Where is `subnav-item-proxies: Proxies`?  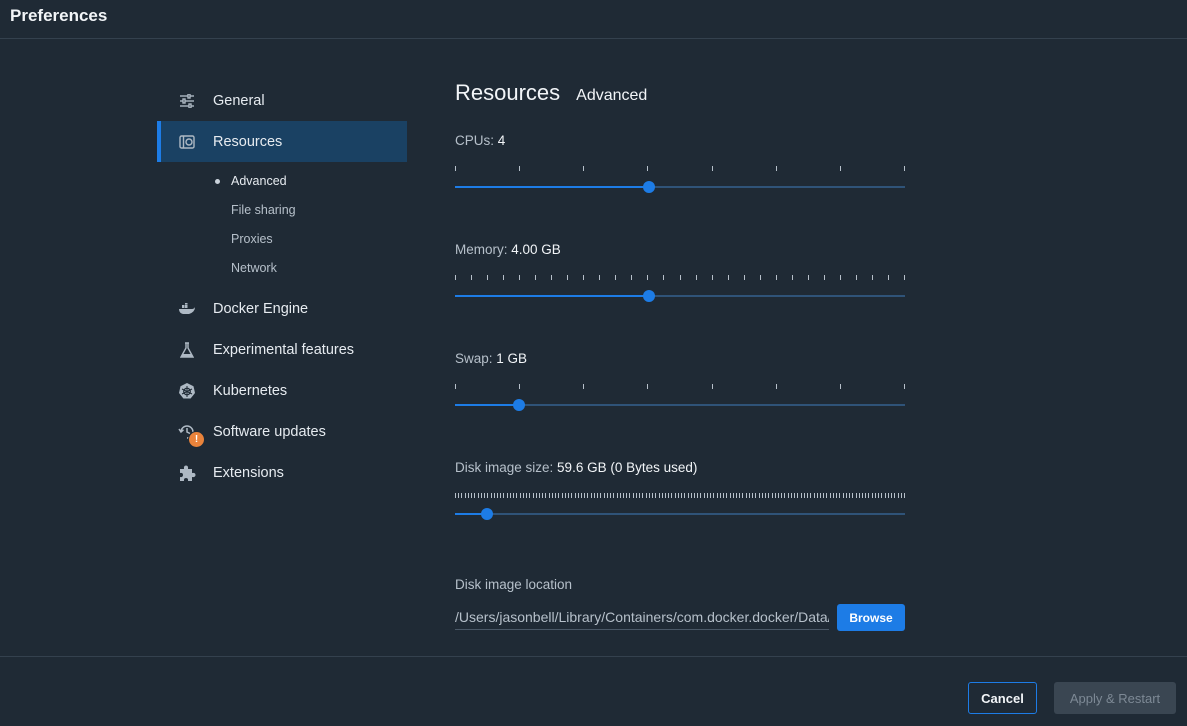
subnav-item-proxies: Proxies is located at coordinates (282, 238).